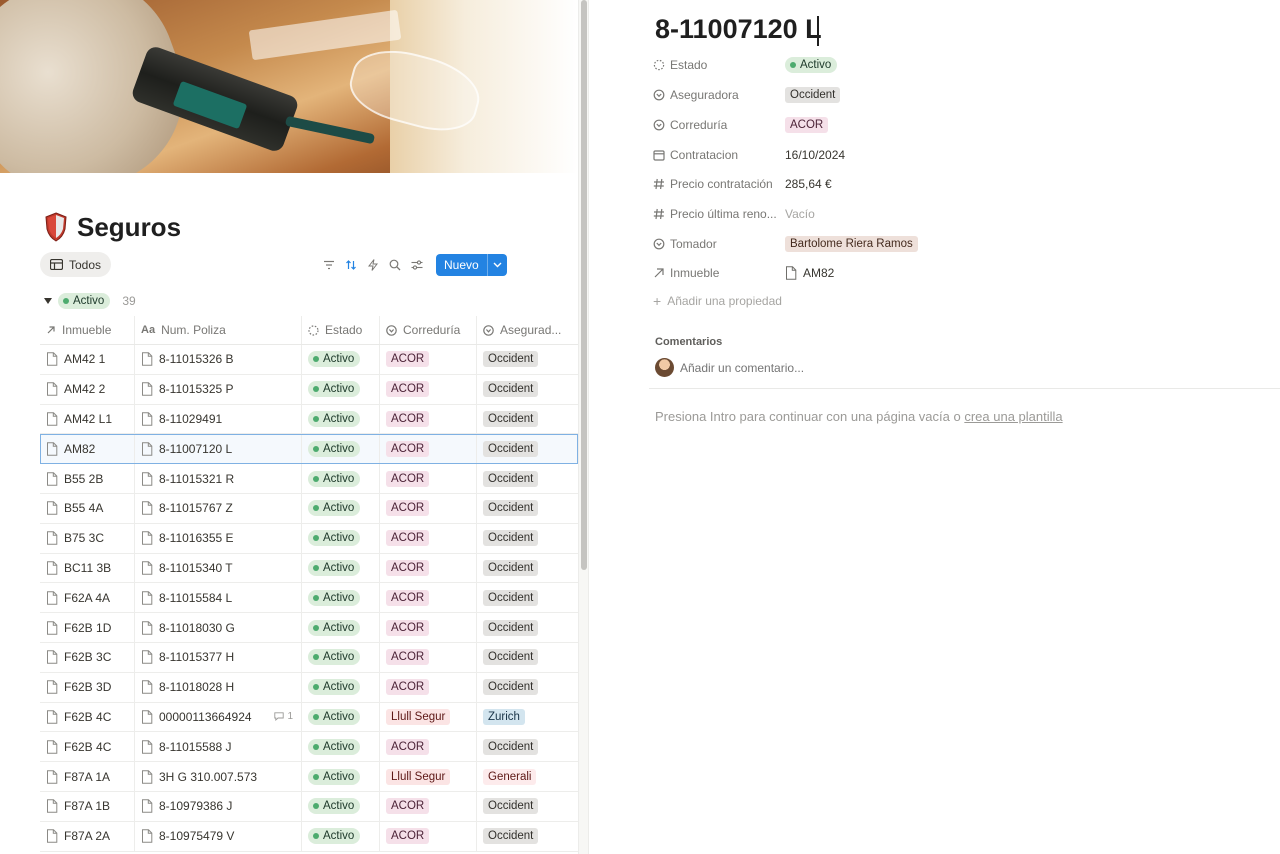 The height and width of the screenshot is (854, 1280). I want to click on inmueble-link: F87A 2A, so click(87, 836).